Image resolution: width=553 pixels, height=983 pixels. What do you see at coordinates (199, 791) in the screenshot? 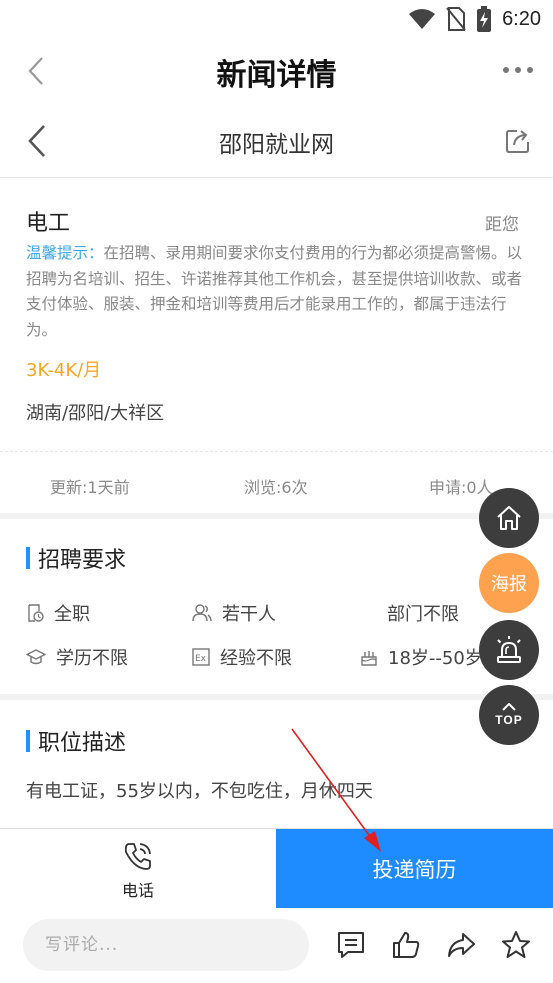
I see `description-text: 有电工证，55岁以内，不包吃住，月休四天` at bounding box center [199, 791].